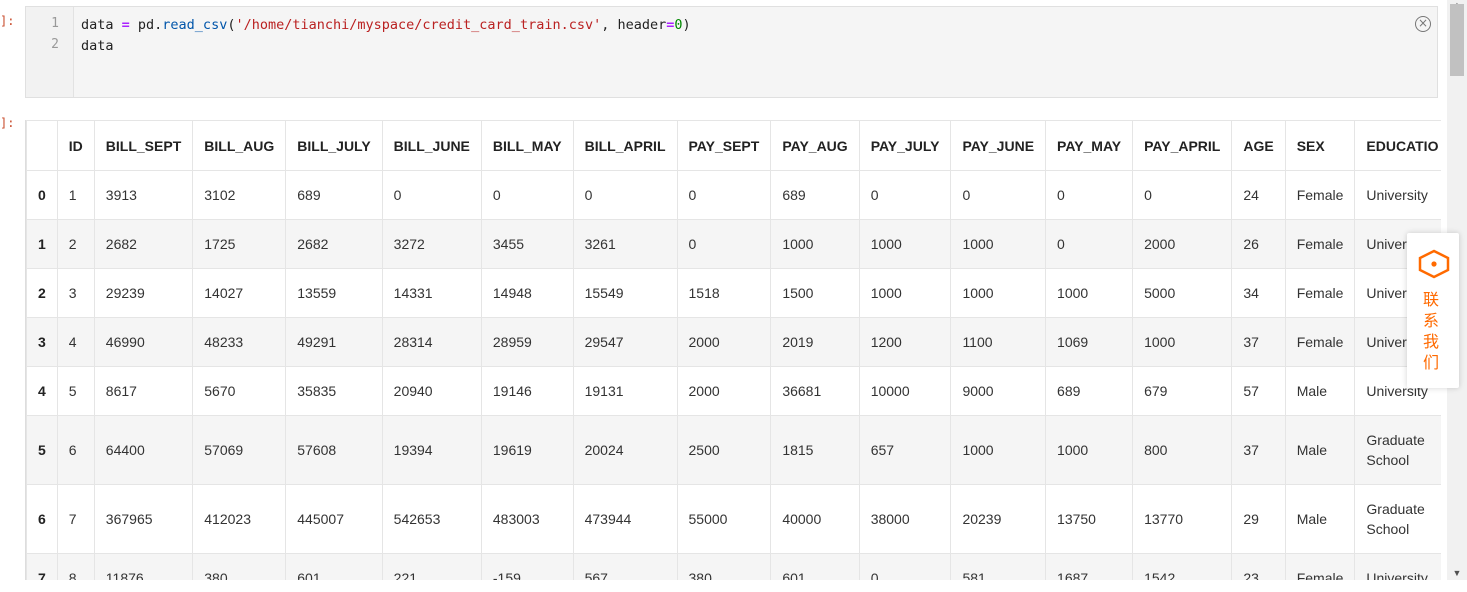 The height and width of the screenshot is (592, 1467). Describe the element at coordinates (527, 566) in the screenshot. I see `table-cell: -159` at that location.